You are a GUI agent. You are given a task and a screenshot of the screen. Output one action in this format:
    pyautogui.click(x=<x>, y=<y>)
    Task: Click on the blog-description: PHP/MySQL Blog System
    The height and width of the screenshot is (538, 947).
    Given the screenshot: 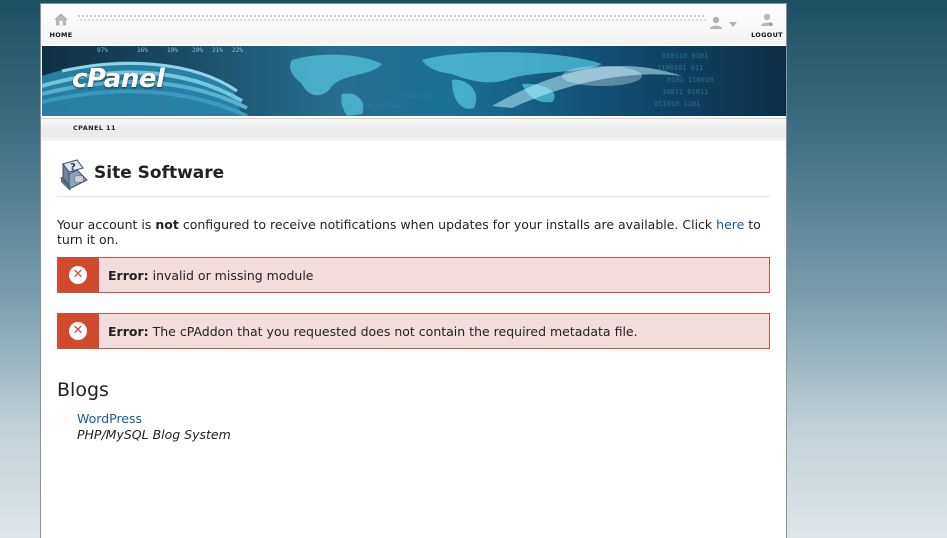 What is the action you would take?
    pyautogui.click(x=154, y=434)
    